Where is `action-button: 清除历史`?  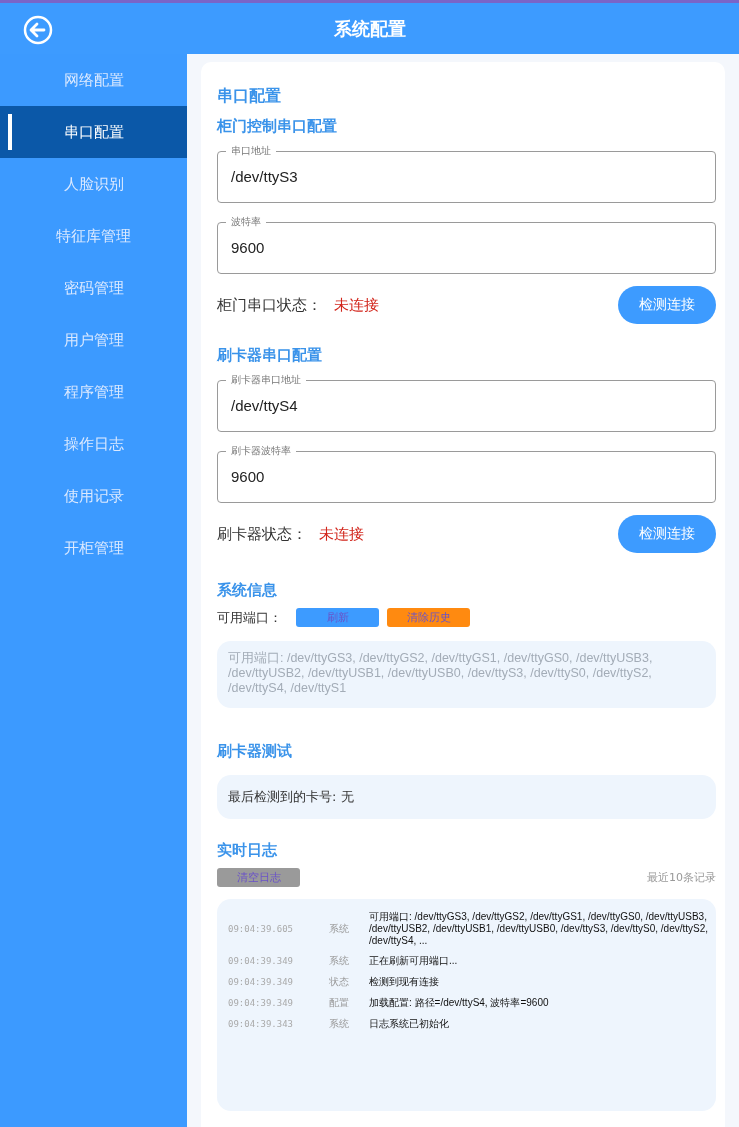
action-button: 清除历史 is located at coordinates (428, 617).